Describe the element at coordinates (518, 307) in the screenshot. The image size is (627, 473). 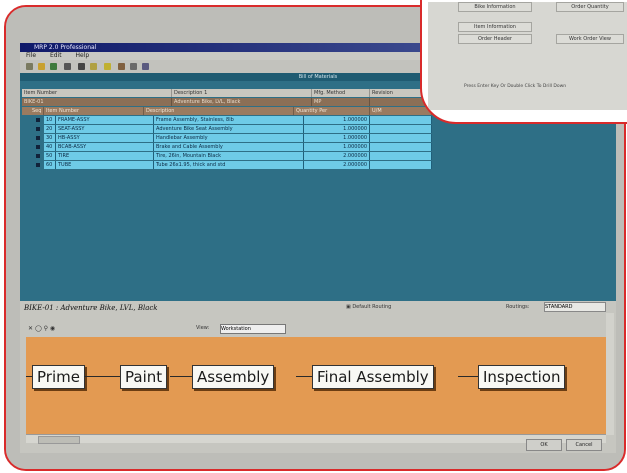
I see `routings-label: Routings:` at that location.